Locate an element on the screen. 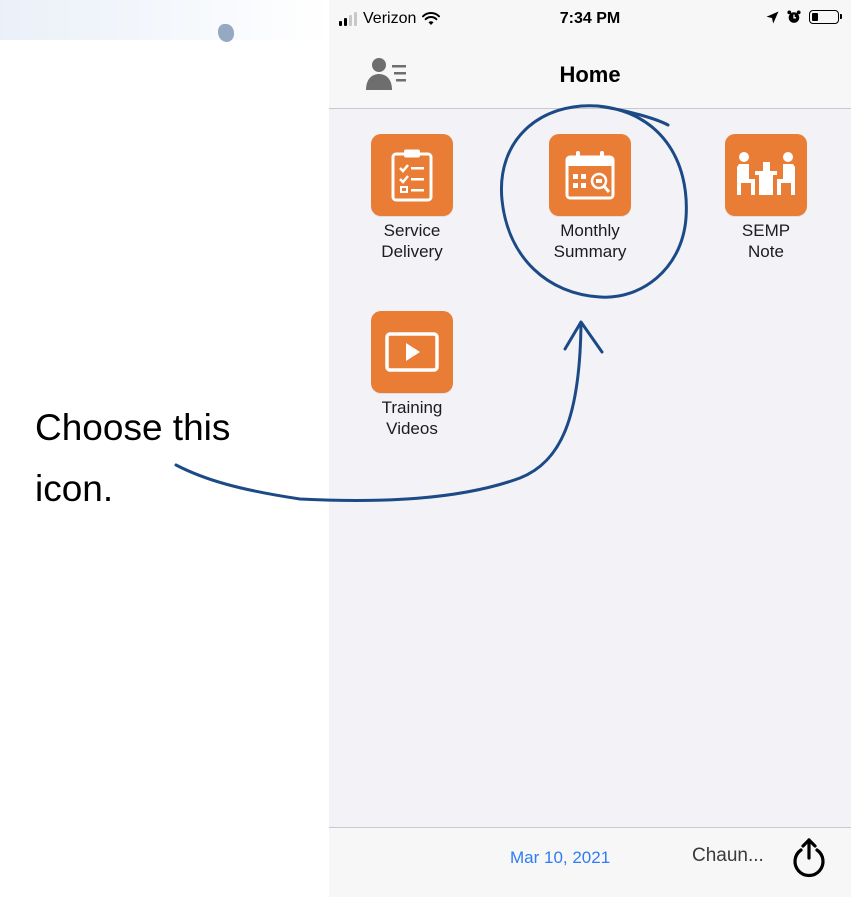 The height and width of the screenshot is (897, 851). status-right is located at coordinates (804, 17).